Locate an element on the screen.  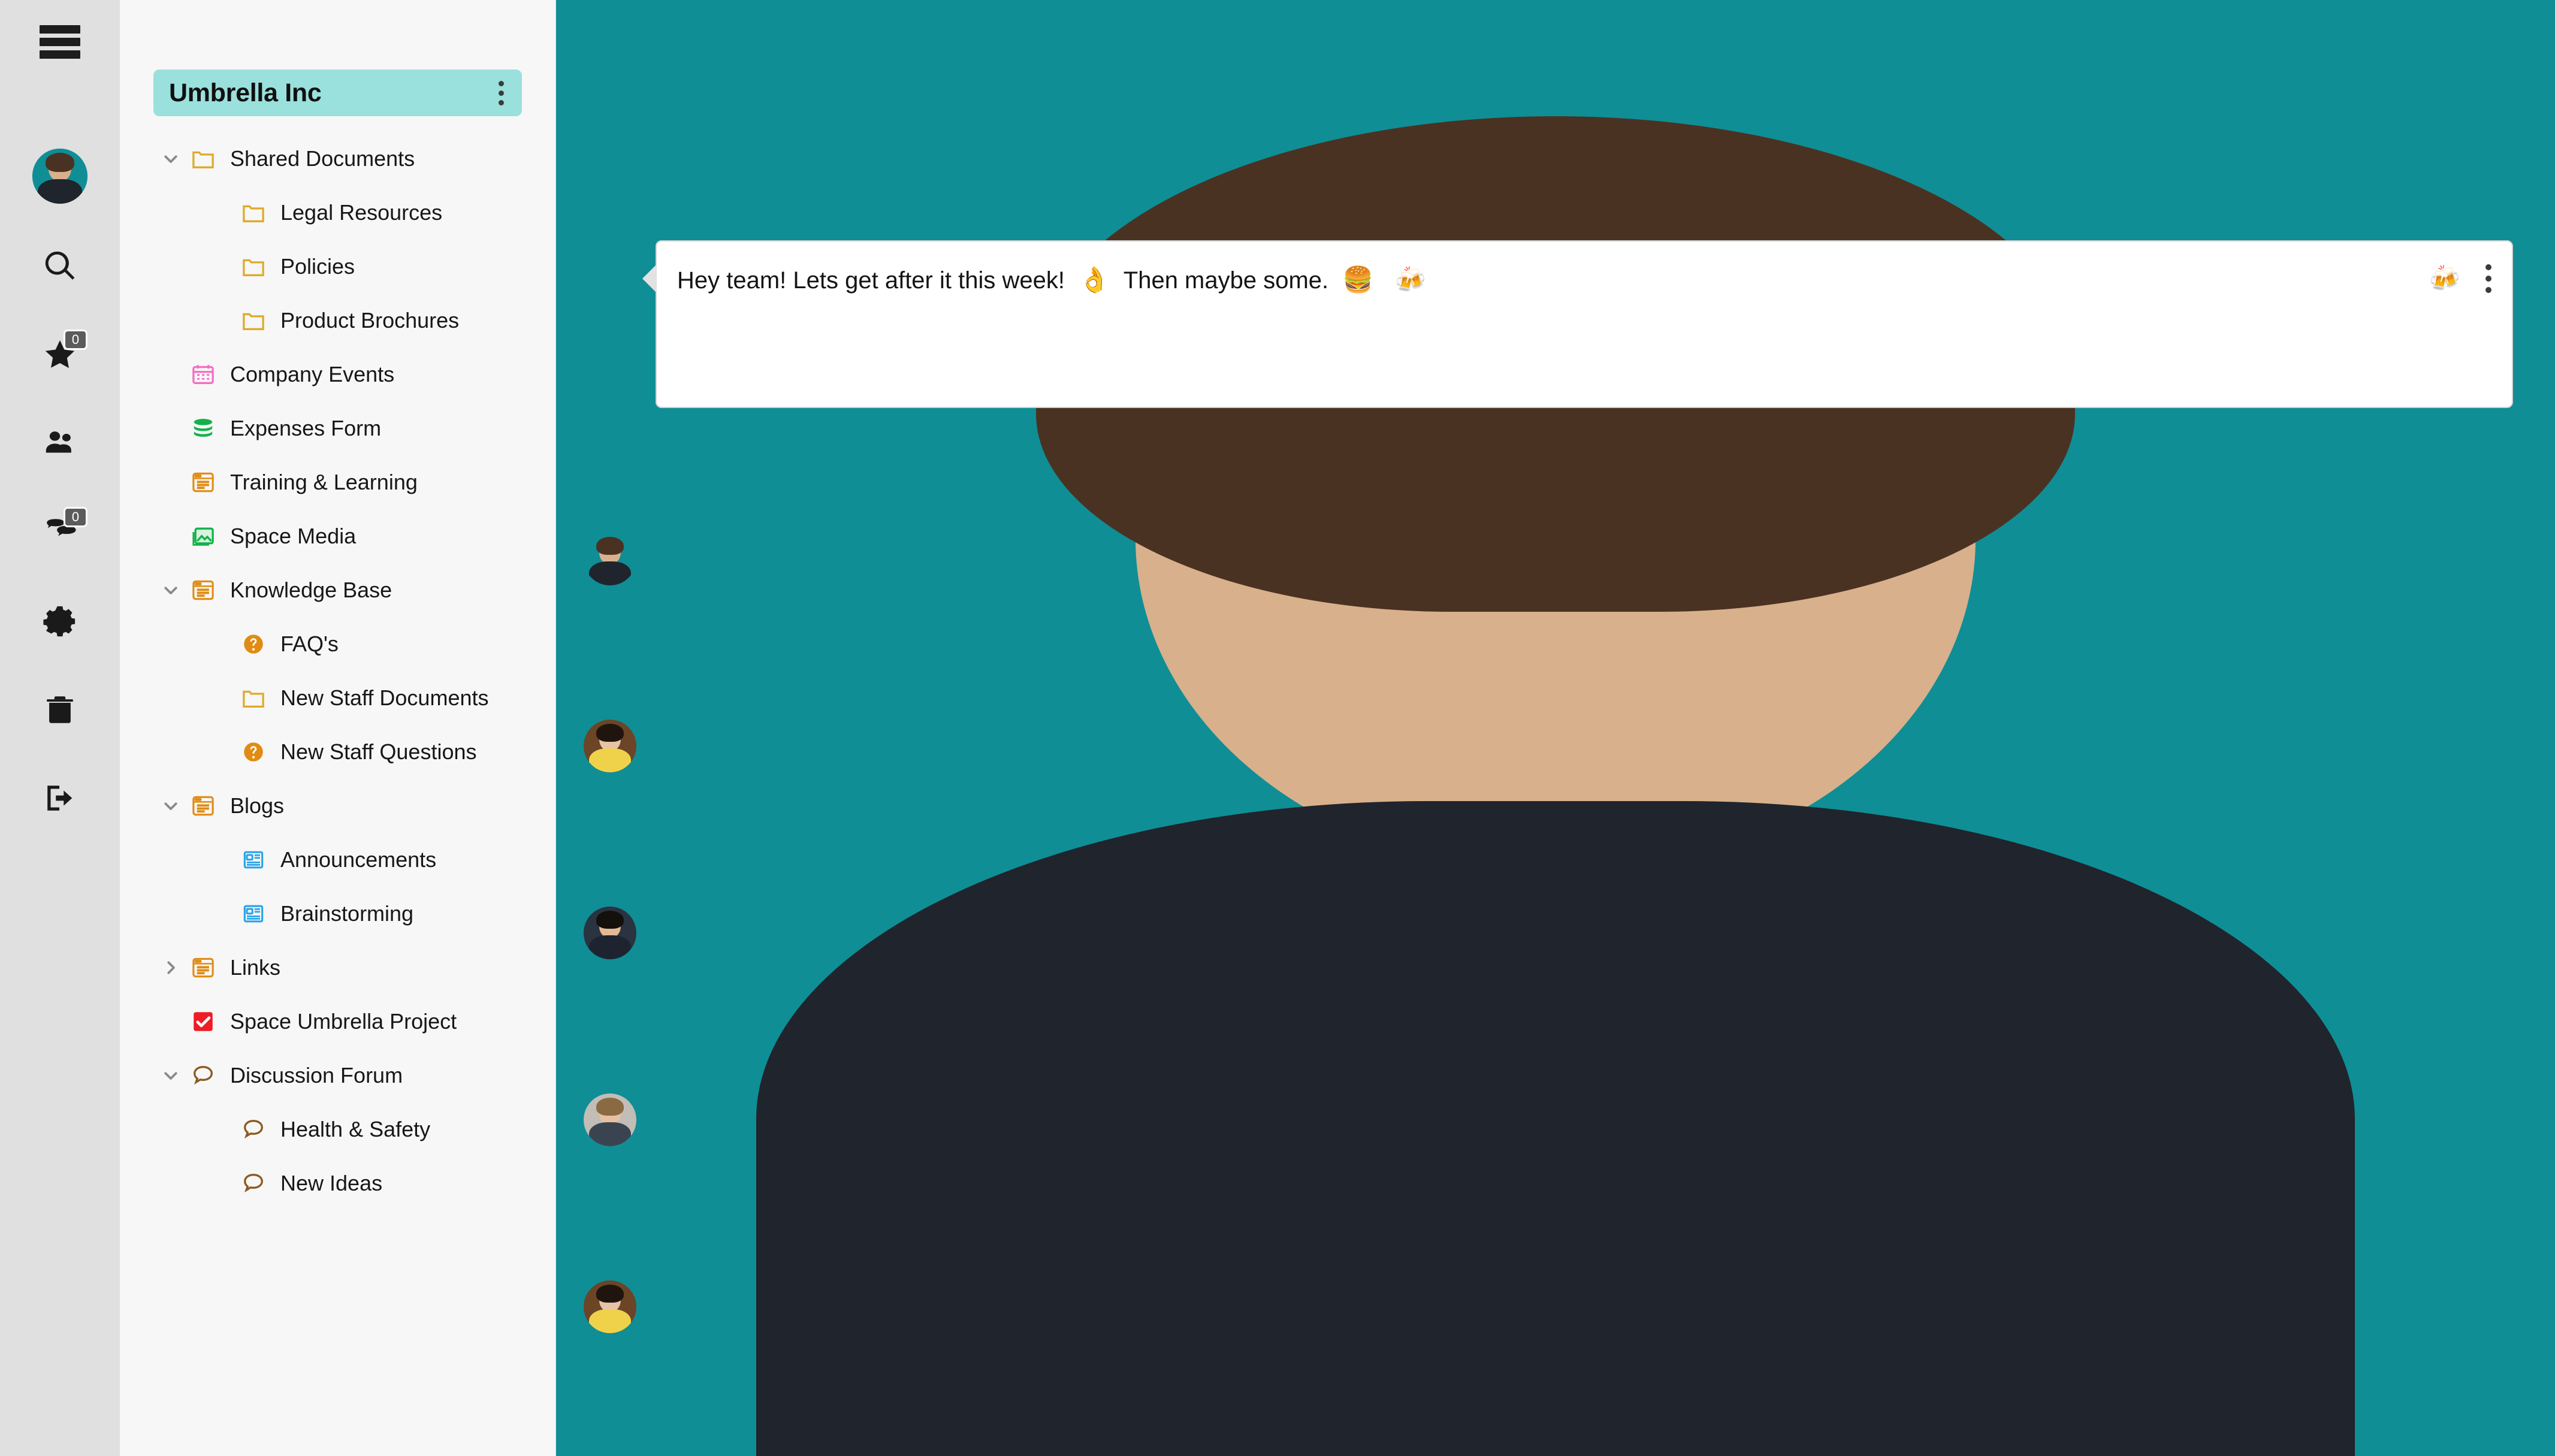
hamburger-food-emoji: 🍔 is located at coordinates (1358, 279).